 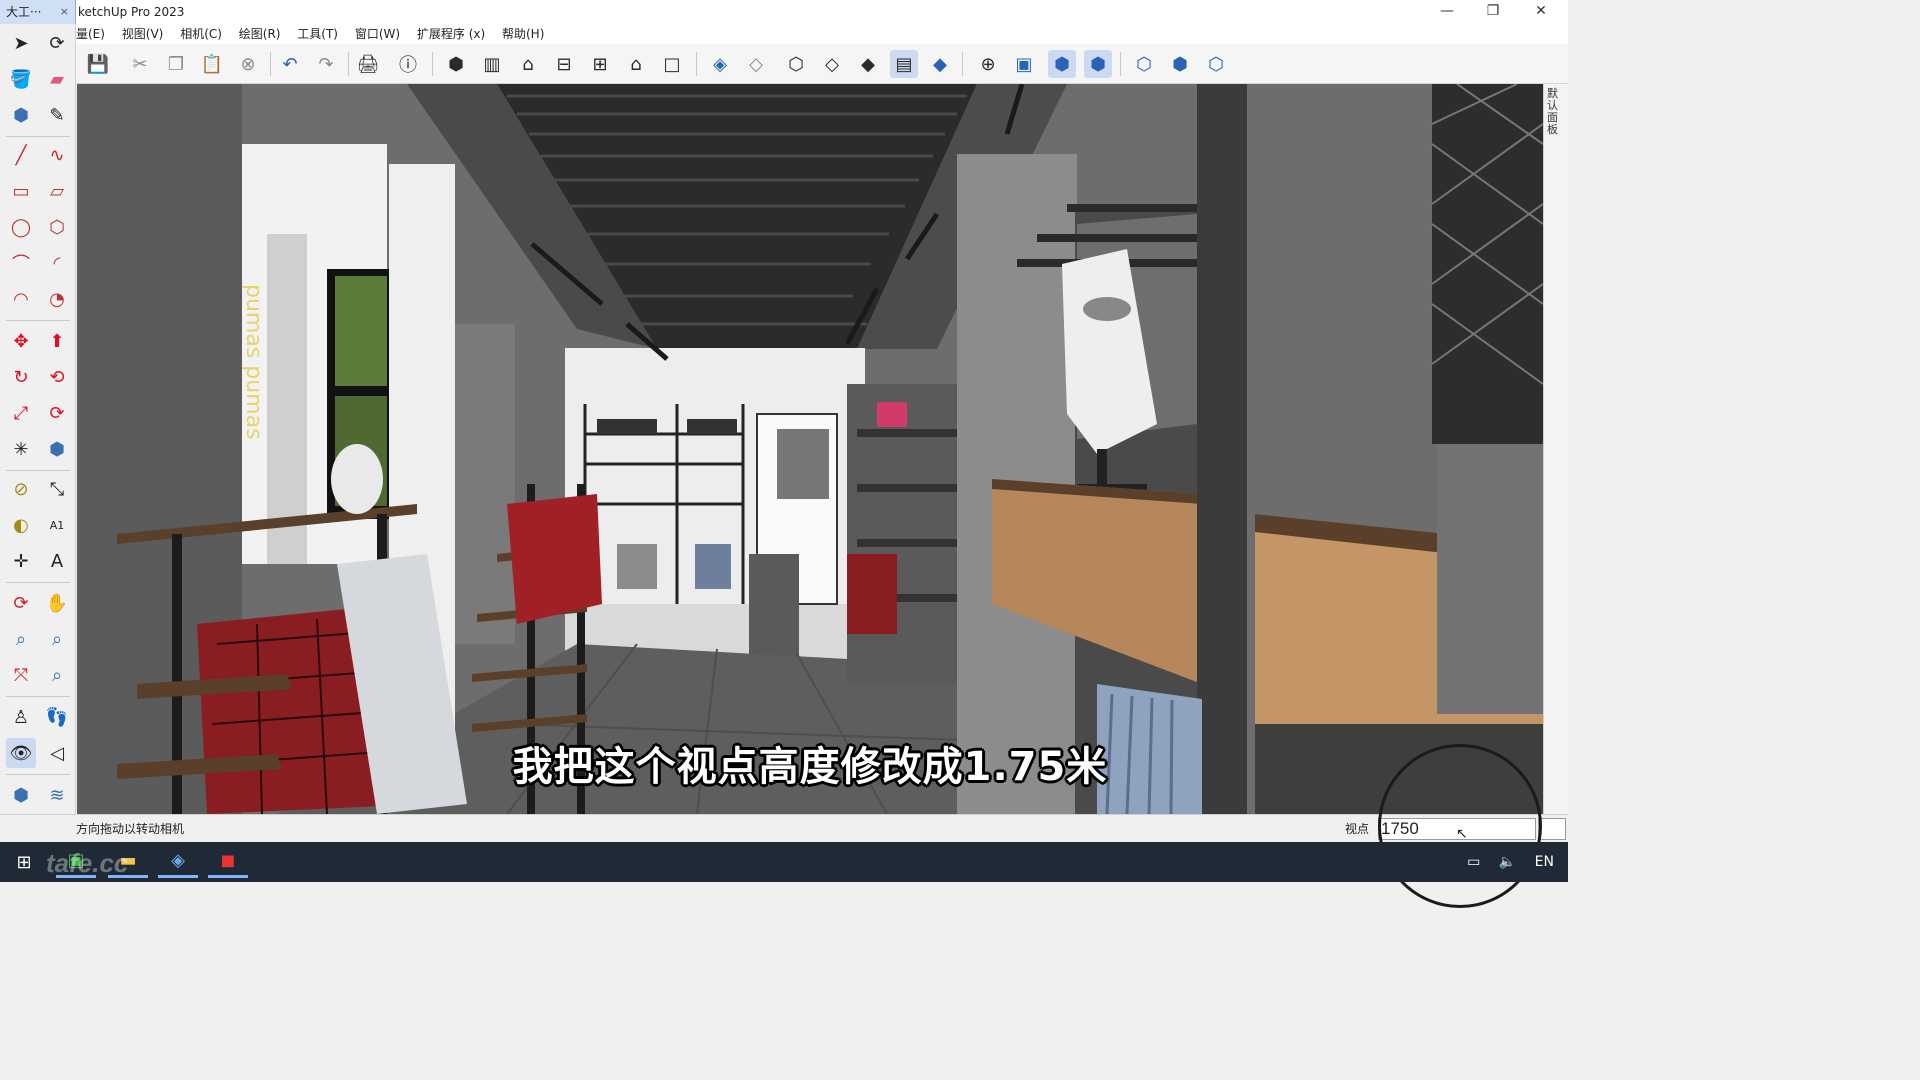 I want to click on component-icon: ⬢, so click(x=21, y=115).